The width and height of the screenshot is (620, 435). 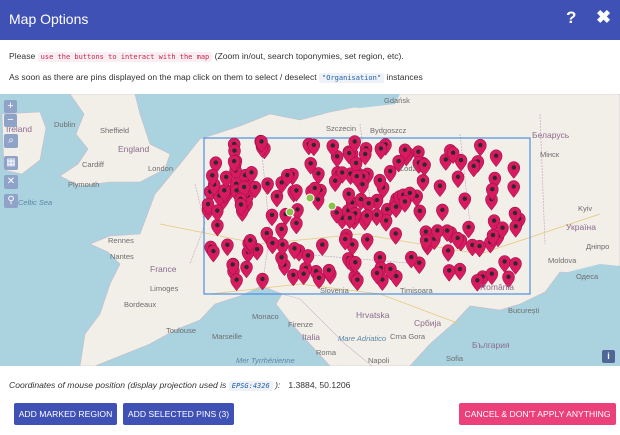 I want to click on map-label: Celtic Sea, so click(x=35, y=202).